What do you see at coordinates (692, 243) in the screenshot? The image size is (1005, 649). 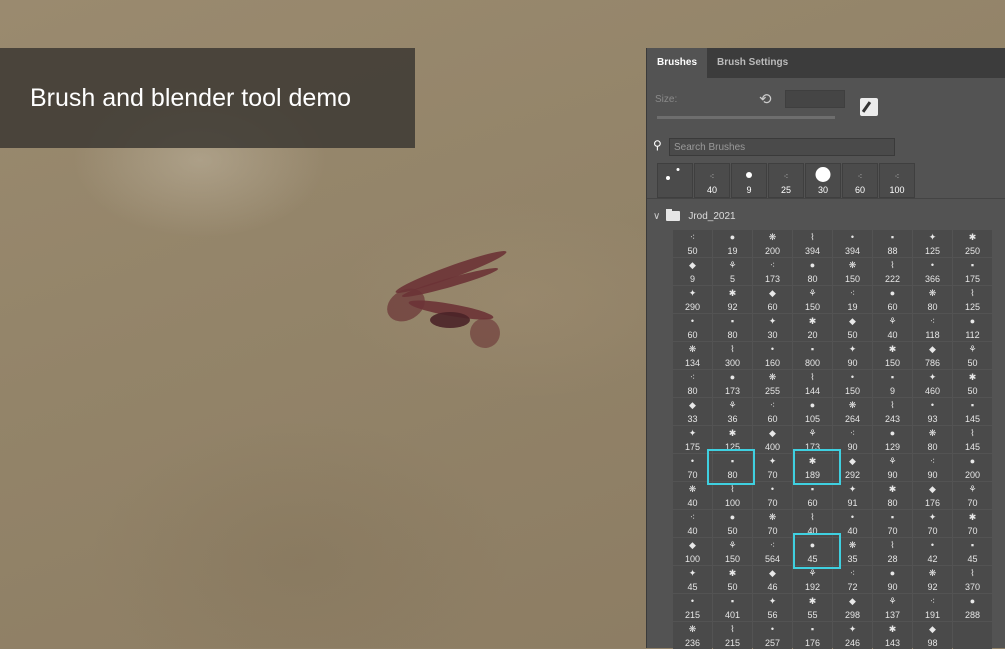 I see `brush-preset: ⁖ 50` at bounding box center [692, 243].